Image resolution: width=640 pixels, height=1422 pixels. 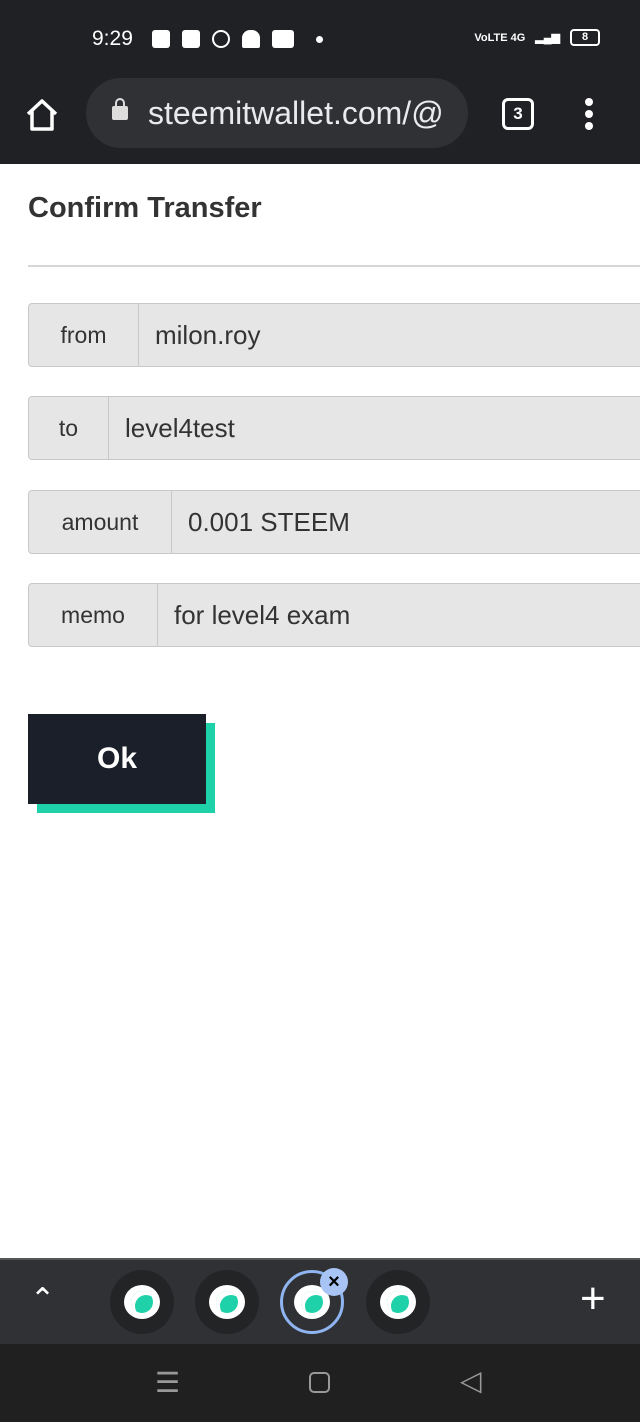 What do you see at coordinates (320, 1301) in the screenshot?
I see `tab-strip: ⌃ × +` at bounding box center [320, 1301].